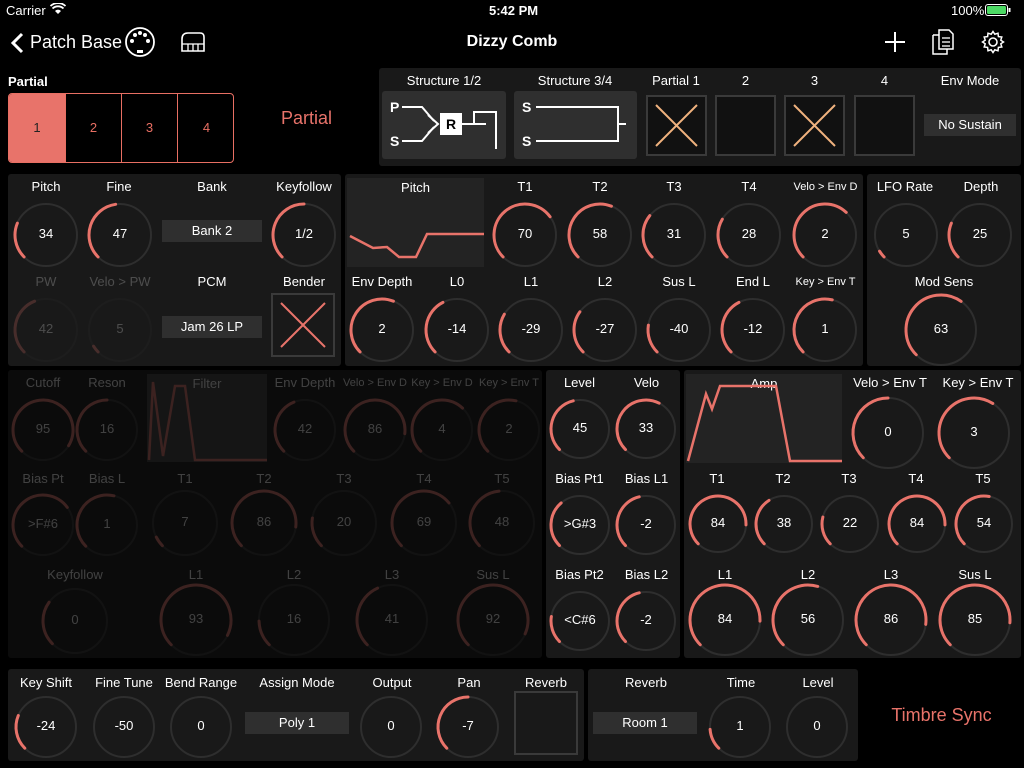 Image resolution: width=1024 pixels, height=768 pixels. What do you see at coordinates (297, 723) in the screenshot?
I see `assign-mode-button: Poly 1` at bounding box center [297, 723].